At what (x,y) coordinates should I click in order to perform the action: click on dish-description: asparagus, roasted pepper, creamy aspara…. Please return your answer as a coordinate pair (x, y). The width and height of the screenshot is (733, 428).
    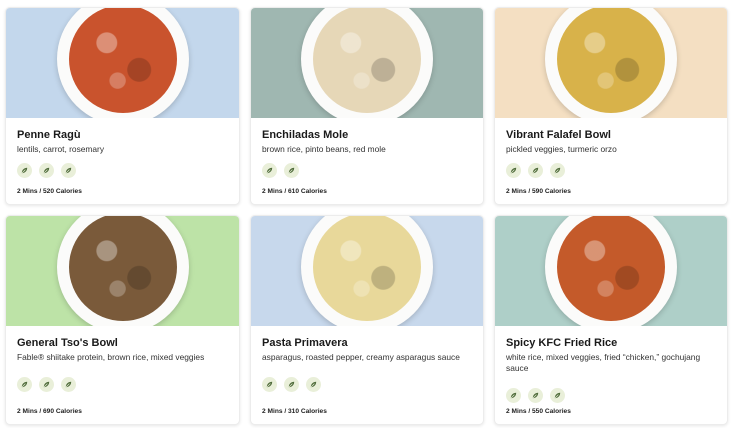
    Looking at the image, I should click on (361, 357).